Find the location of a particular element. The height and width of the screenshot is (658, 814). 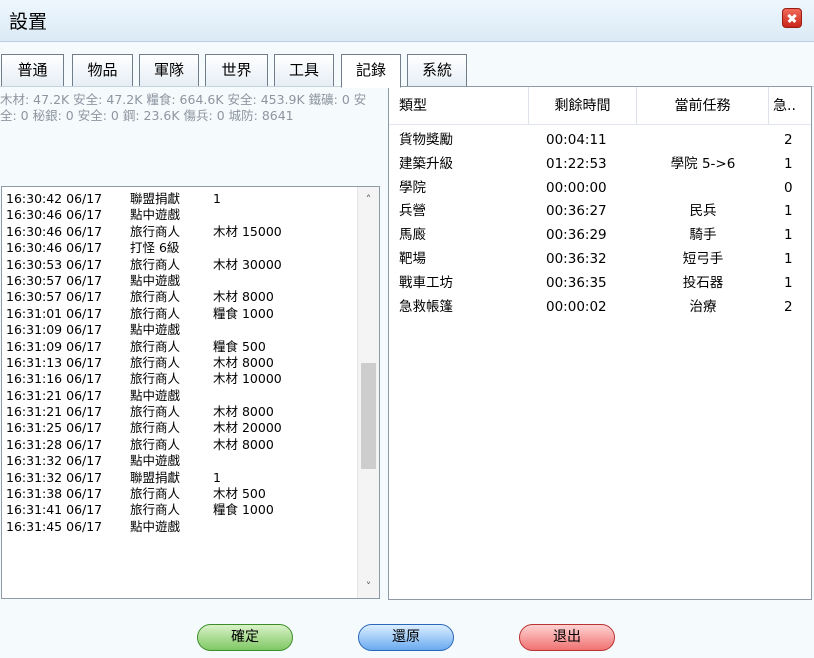

task-row: 急救帳篷 00:00:02 治療 2 is located at coordinates (600, 308).